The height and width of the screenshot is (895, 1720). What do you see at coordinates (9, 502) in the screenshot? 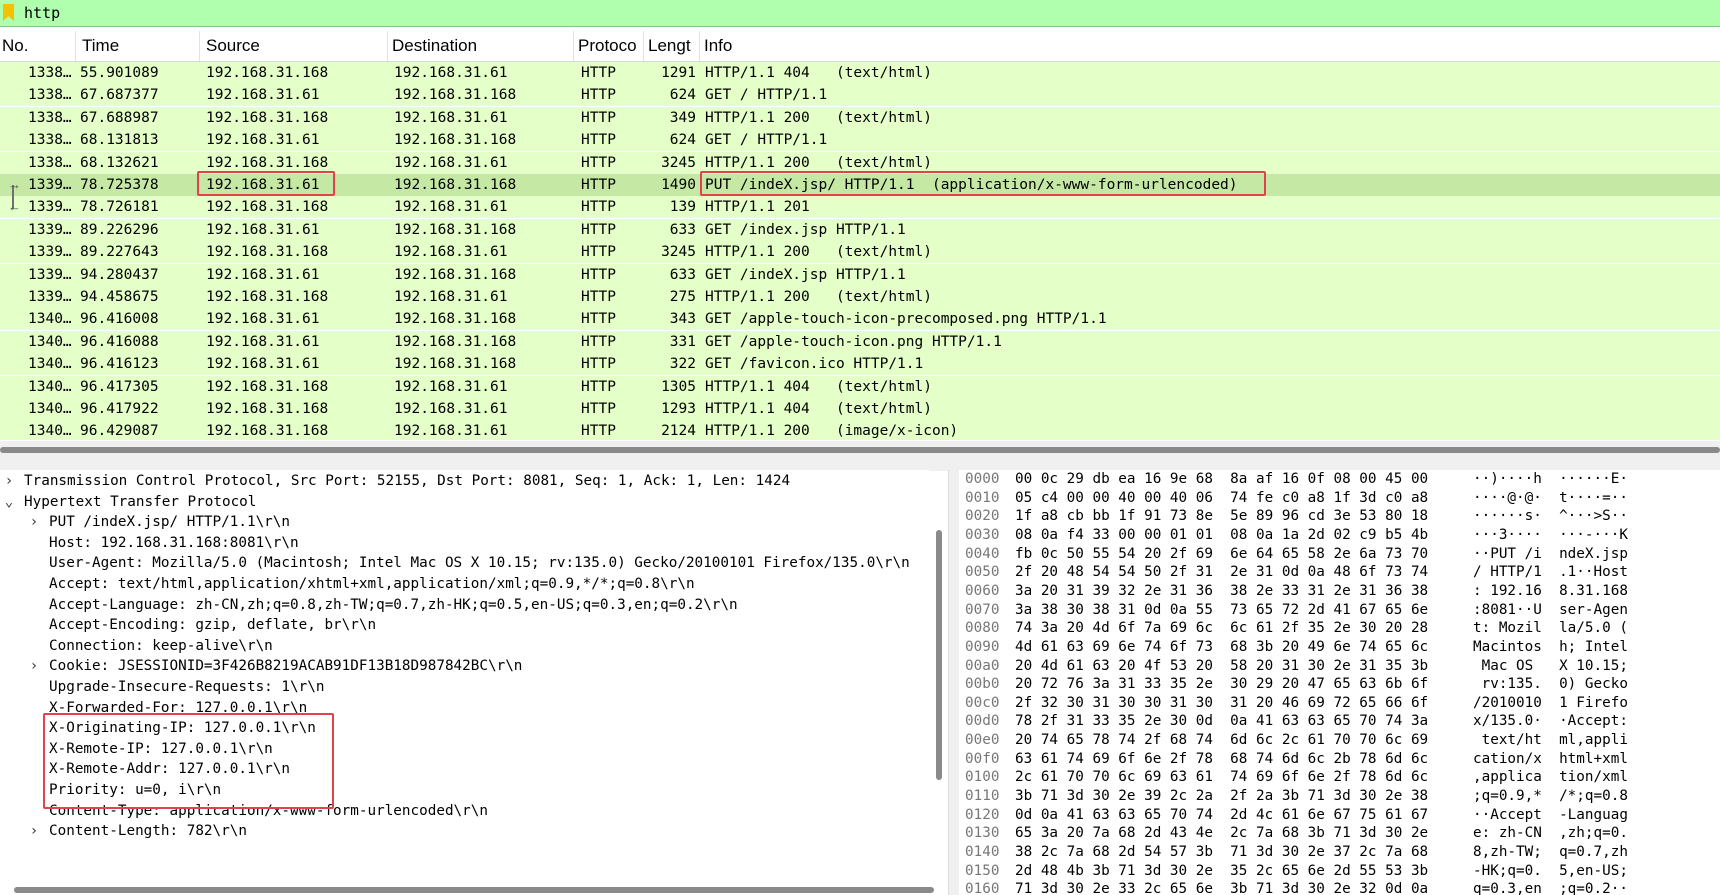
I see `chevron-down-icon: ⌄` at bounding box center [9, 502].